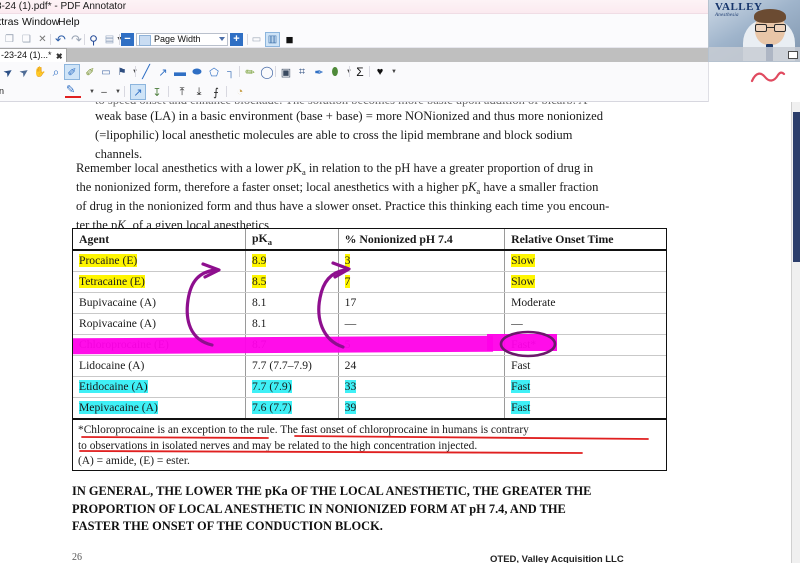 This screenshot has width=800, height=563. What do you see at coordinates (369, 324) in the screenshot?
I see `table-row: Ropivacaine (A) 8.1 — —` at bounding box center [369, 324].